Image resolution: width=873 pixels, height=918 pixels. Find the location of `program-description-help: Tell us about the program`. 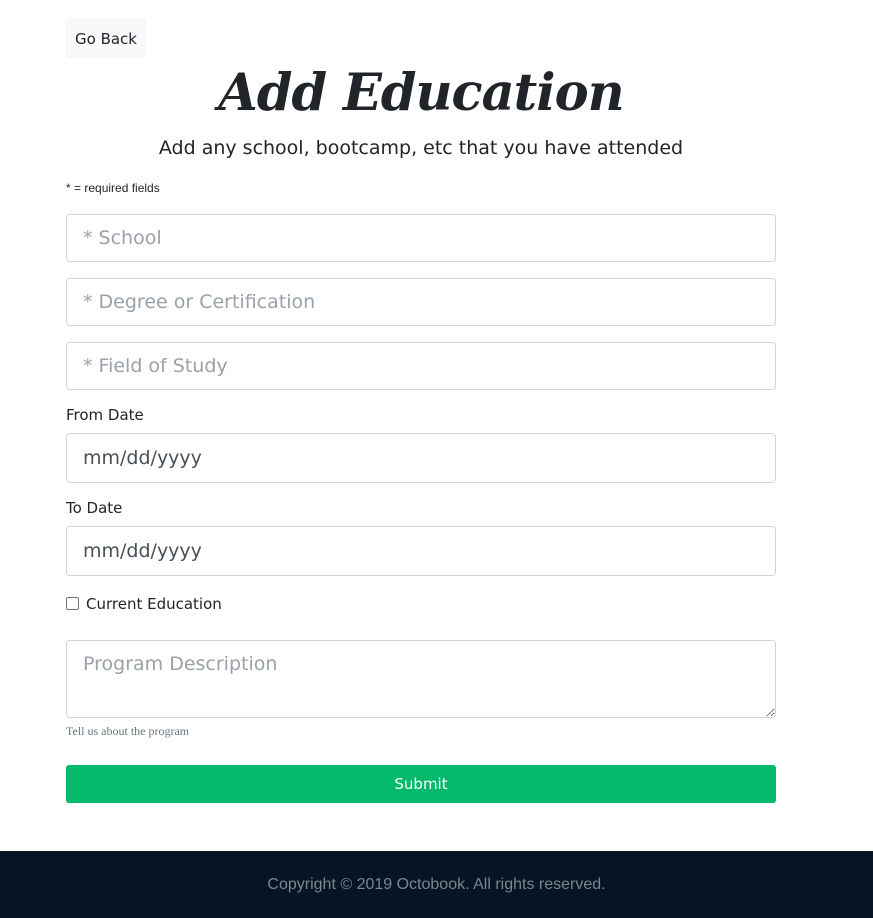

program-description-help: Tell us about the program is located at coordinates (128, 731).